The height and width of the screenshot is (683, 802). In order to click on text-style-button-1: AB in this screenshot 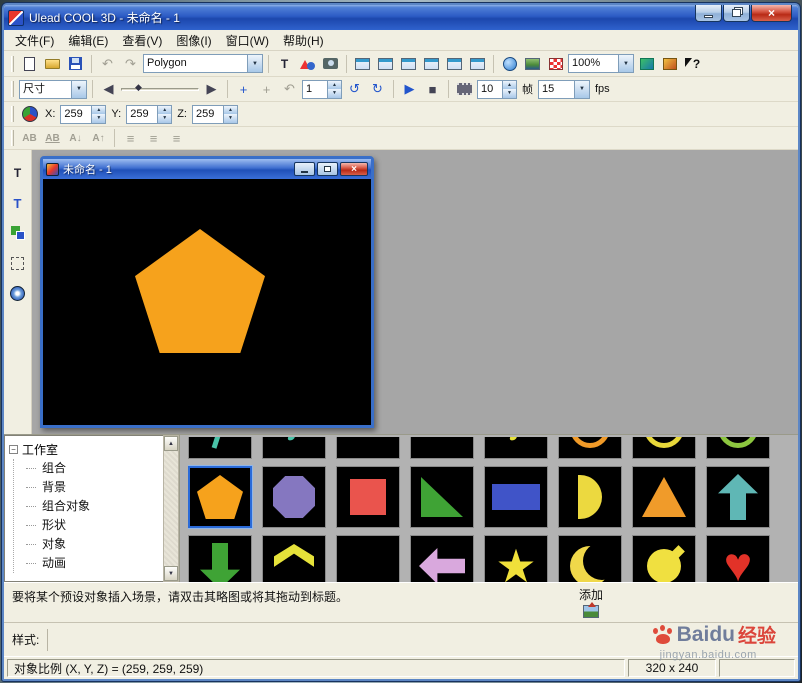, I will do `click(29, 138)`.